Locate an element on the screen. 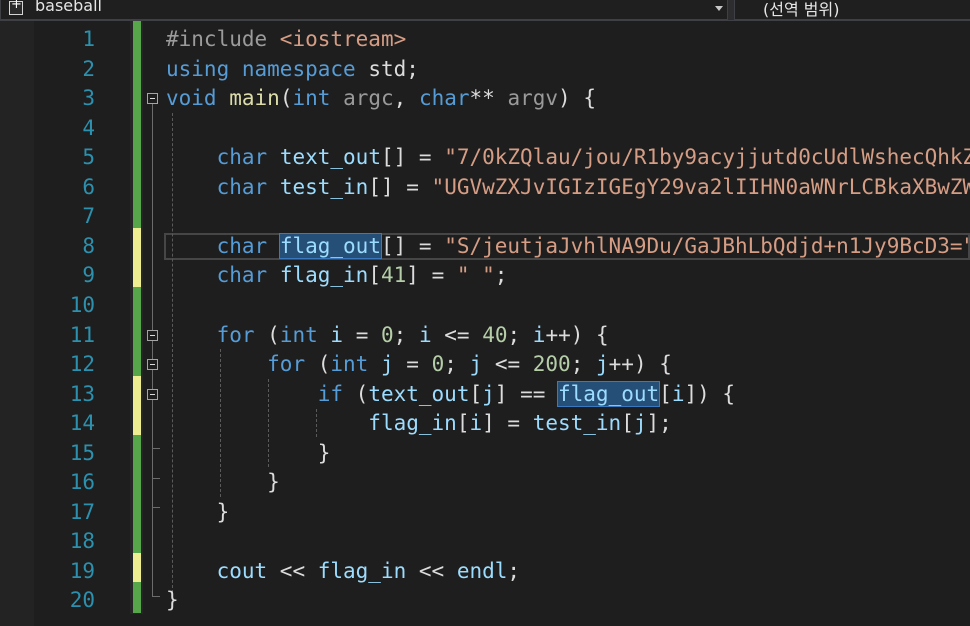  line-number: 1 is located at coordinates (88, 39).